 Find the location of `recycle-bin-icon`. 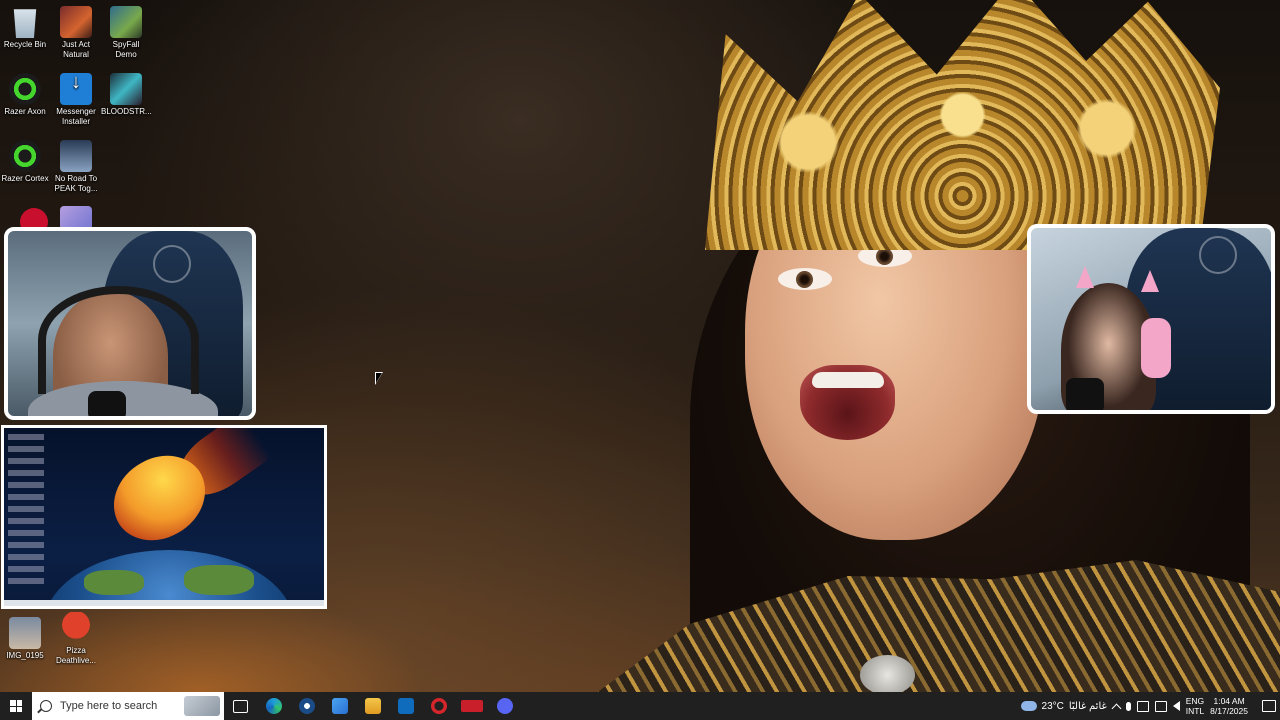

recycle-bin-icon is located at coordinates (25, 23).